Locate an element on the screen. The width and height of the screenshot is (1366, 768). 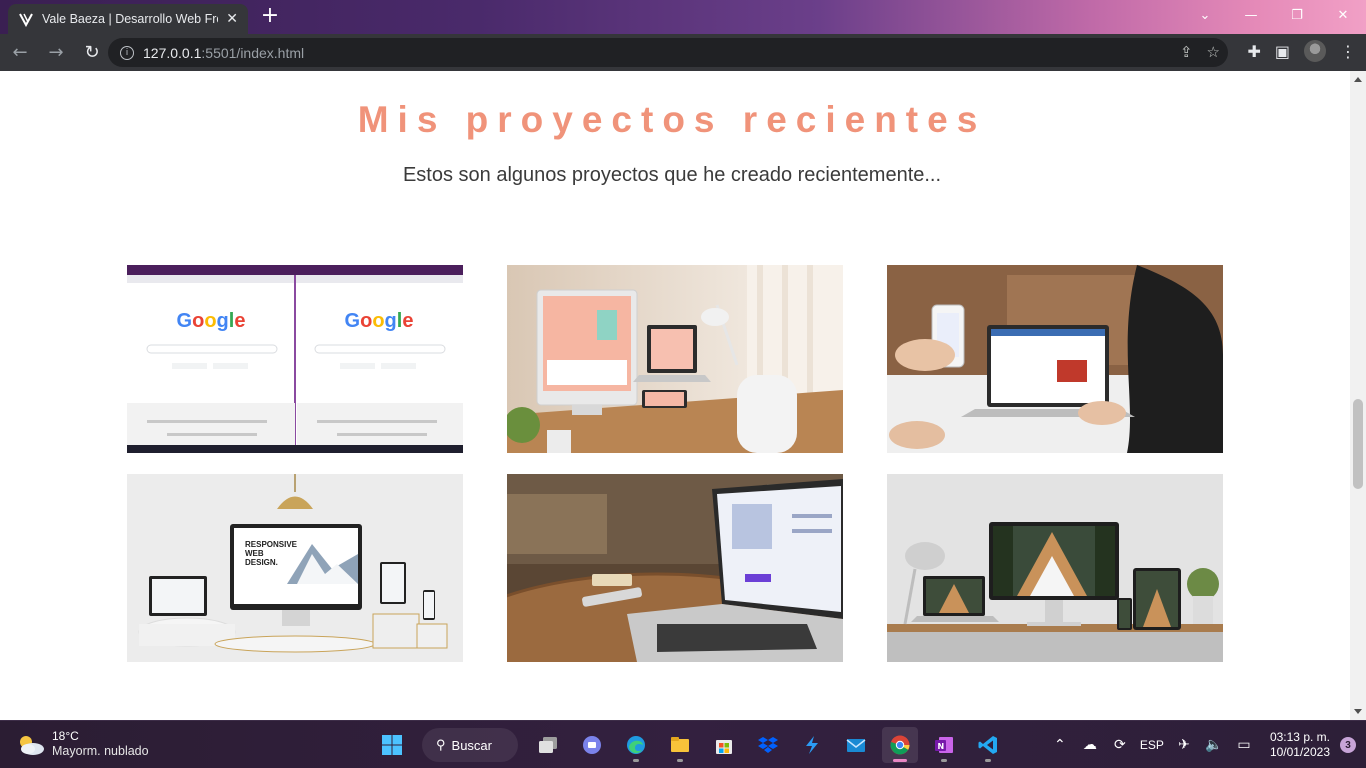
browser-tab: Vale Baeza | Desarrollo Web Fron ✕ is located at coordinates (128, 19).